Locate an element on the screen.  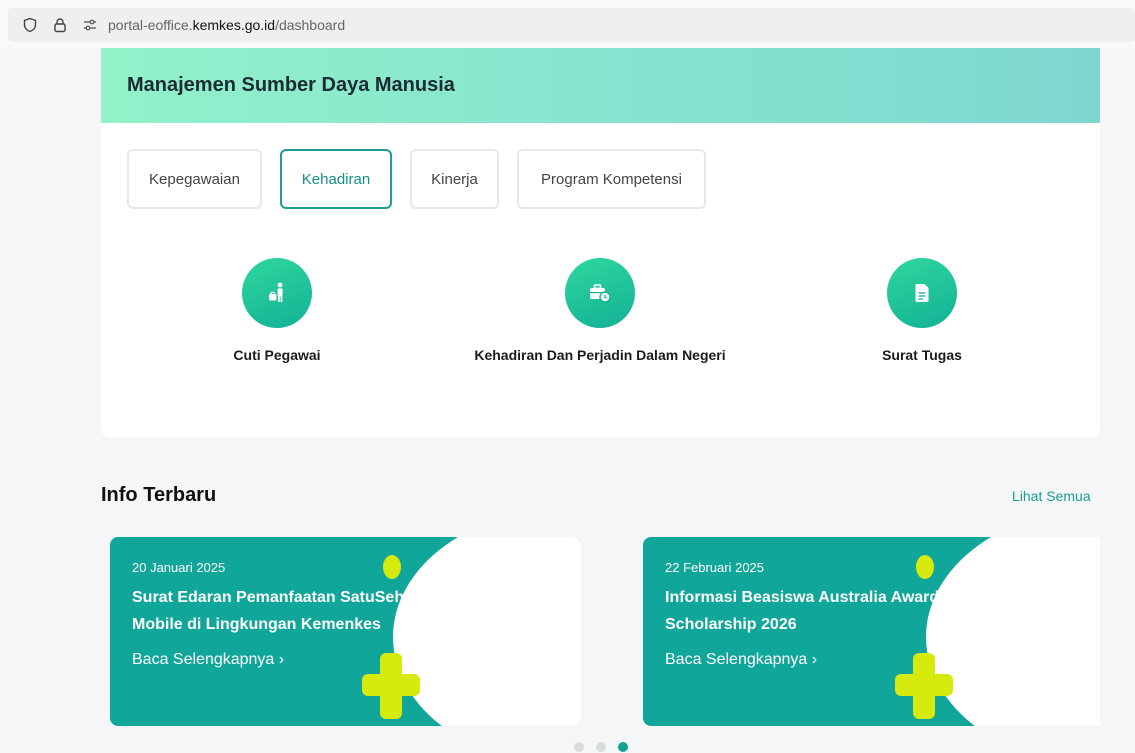
info-section-title: Info Terbaru is located at coordinates (159, 495).